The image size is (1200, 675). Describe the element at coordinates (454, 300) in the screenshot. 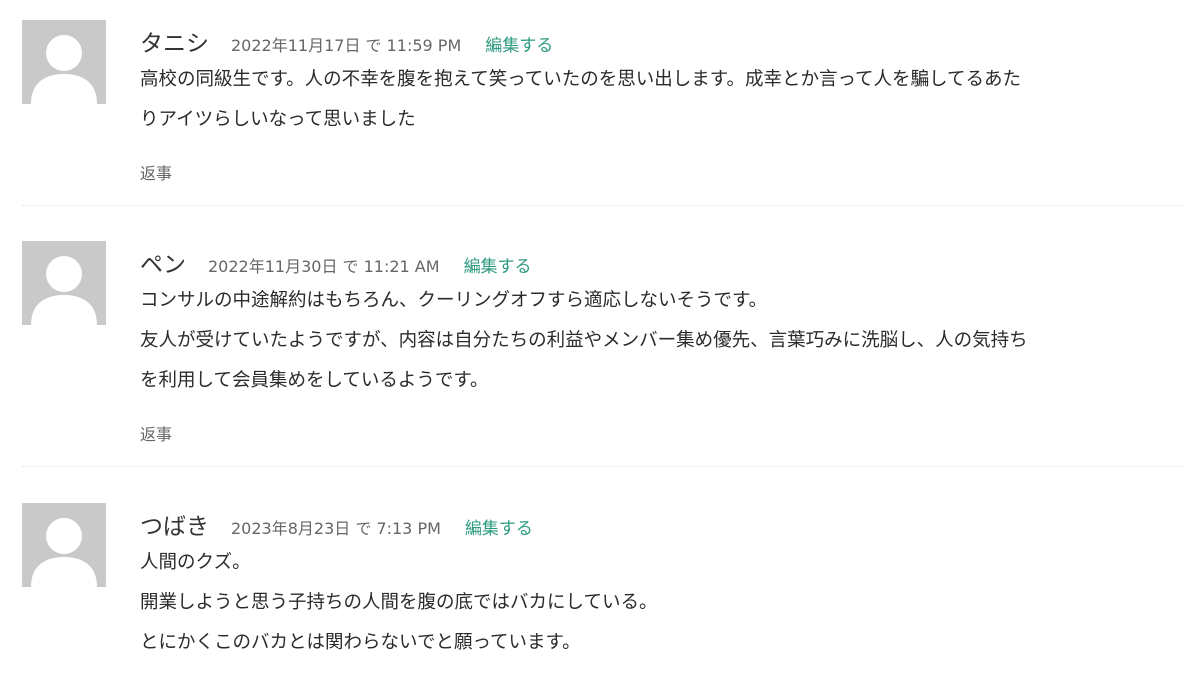

I see `comment-line: コンサルの中途解約はもちろん、クーリングオフすら適応しないそうです。` at that location.